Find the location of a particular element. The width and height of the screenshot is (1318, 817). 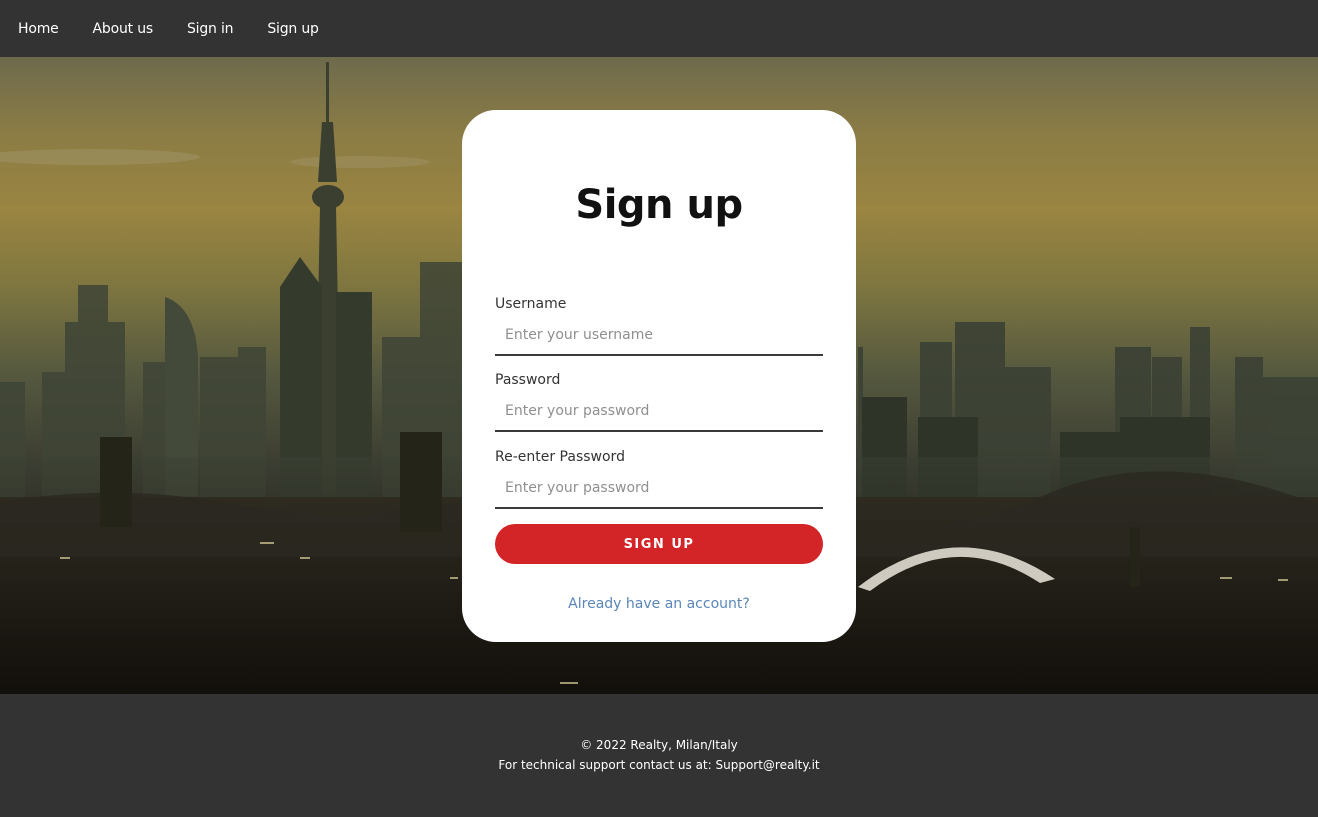

nav-about-link: About us is located at coordinates (123, 29).